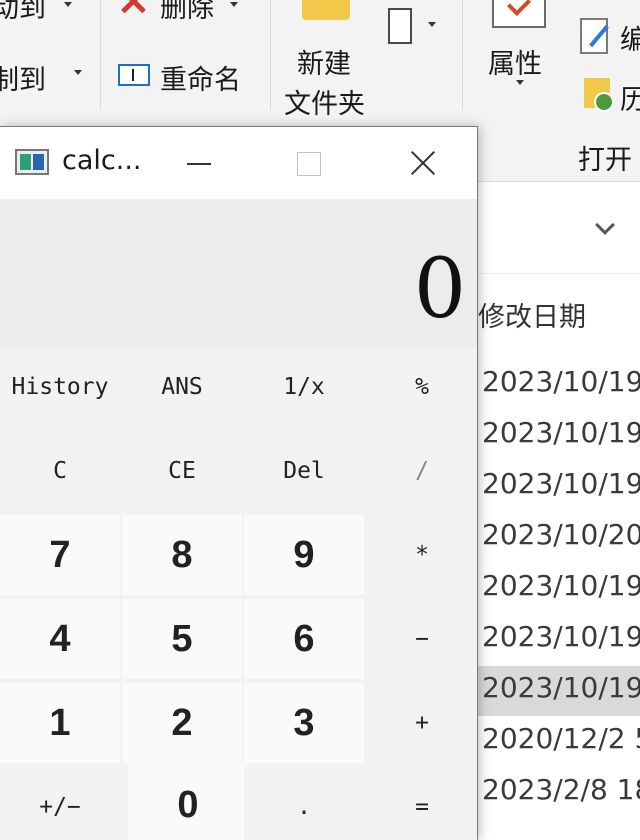 This screenshot has height=840, width=640. I want to click on new-item-dropdown-arrow-icon, so click(432, 24).